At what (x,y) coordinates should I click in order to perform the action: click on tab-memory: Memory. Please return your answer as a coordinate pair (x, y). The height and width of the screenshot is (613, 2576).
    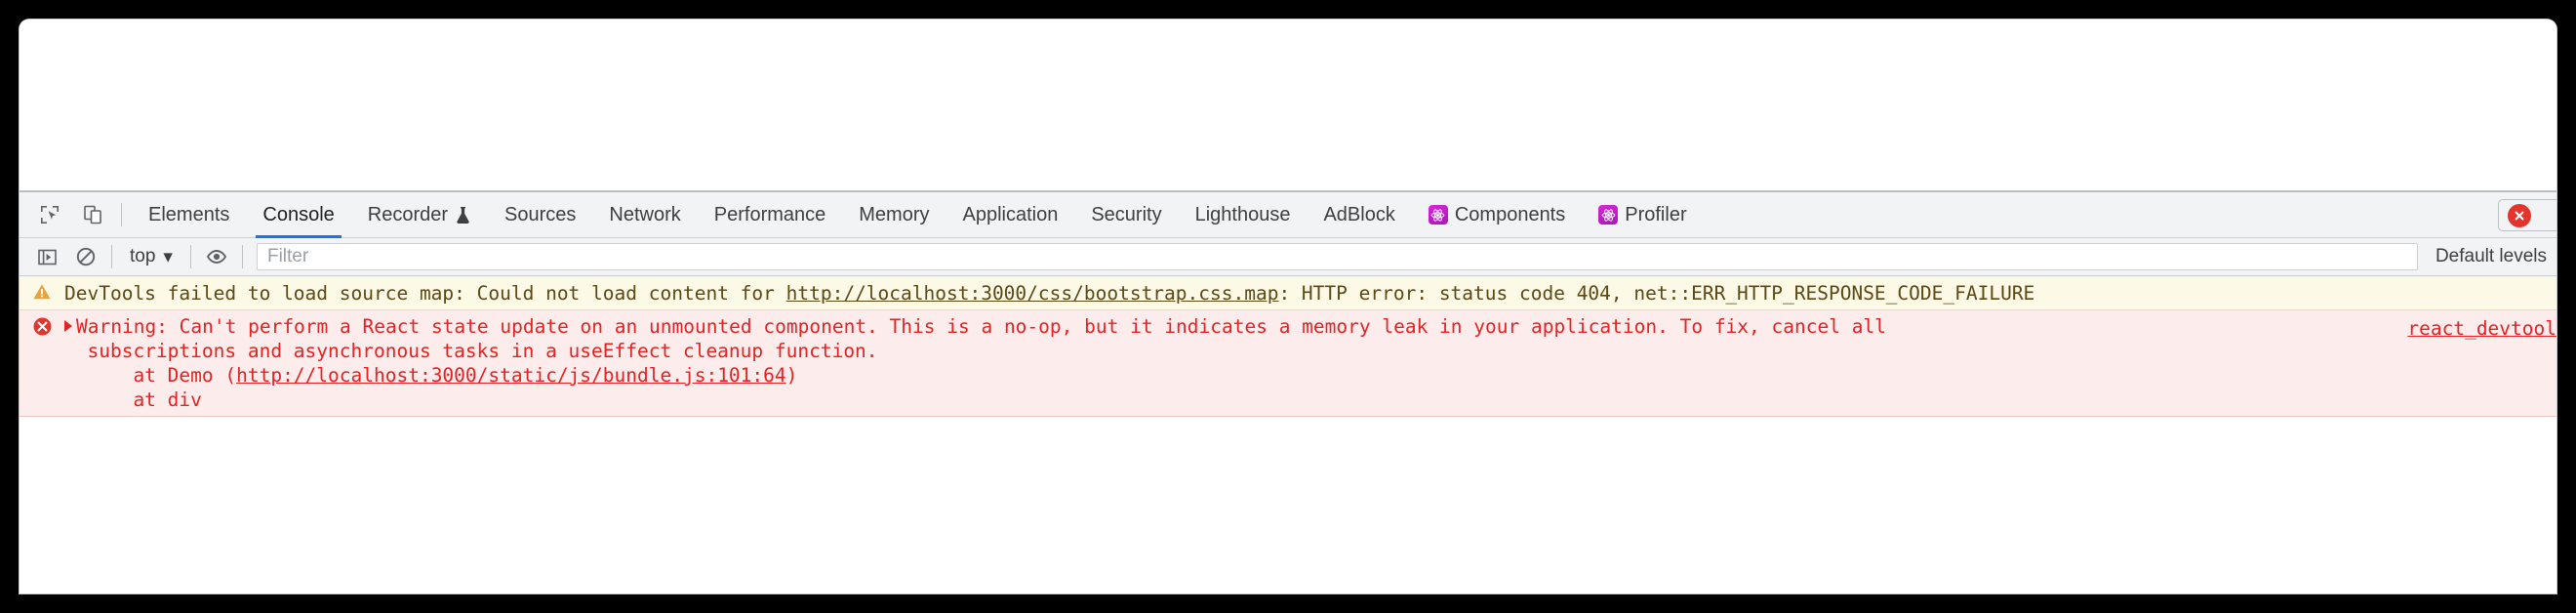
    Looking at the image, I should click on (894, 215).